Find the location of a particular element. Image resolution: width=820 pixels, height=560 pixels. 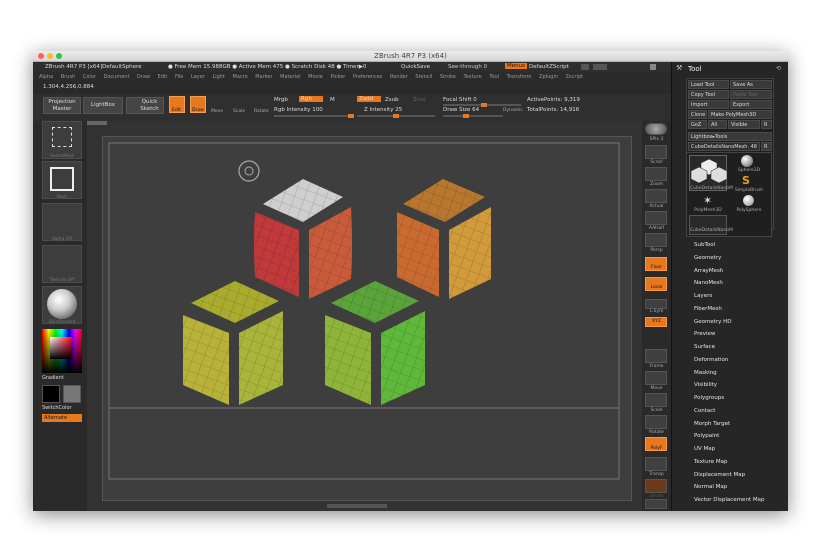

aahalf-button is located at coordinates (656, 218).